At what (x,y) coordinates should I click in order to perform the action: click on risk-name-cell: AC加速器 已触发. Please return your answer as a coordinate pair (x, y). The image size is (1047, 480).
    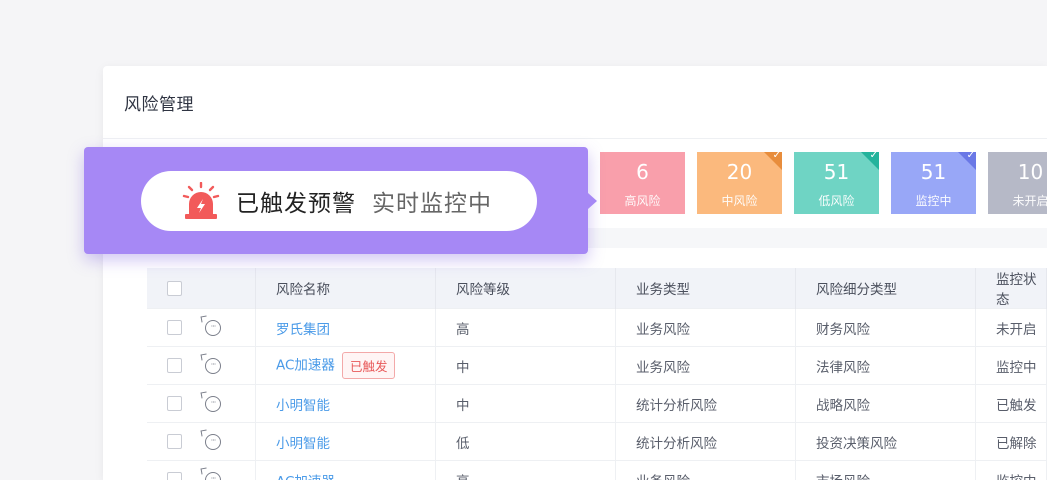
    Looking at the image, I should click on (345, 365).